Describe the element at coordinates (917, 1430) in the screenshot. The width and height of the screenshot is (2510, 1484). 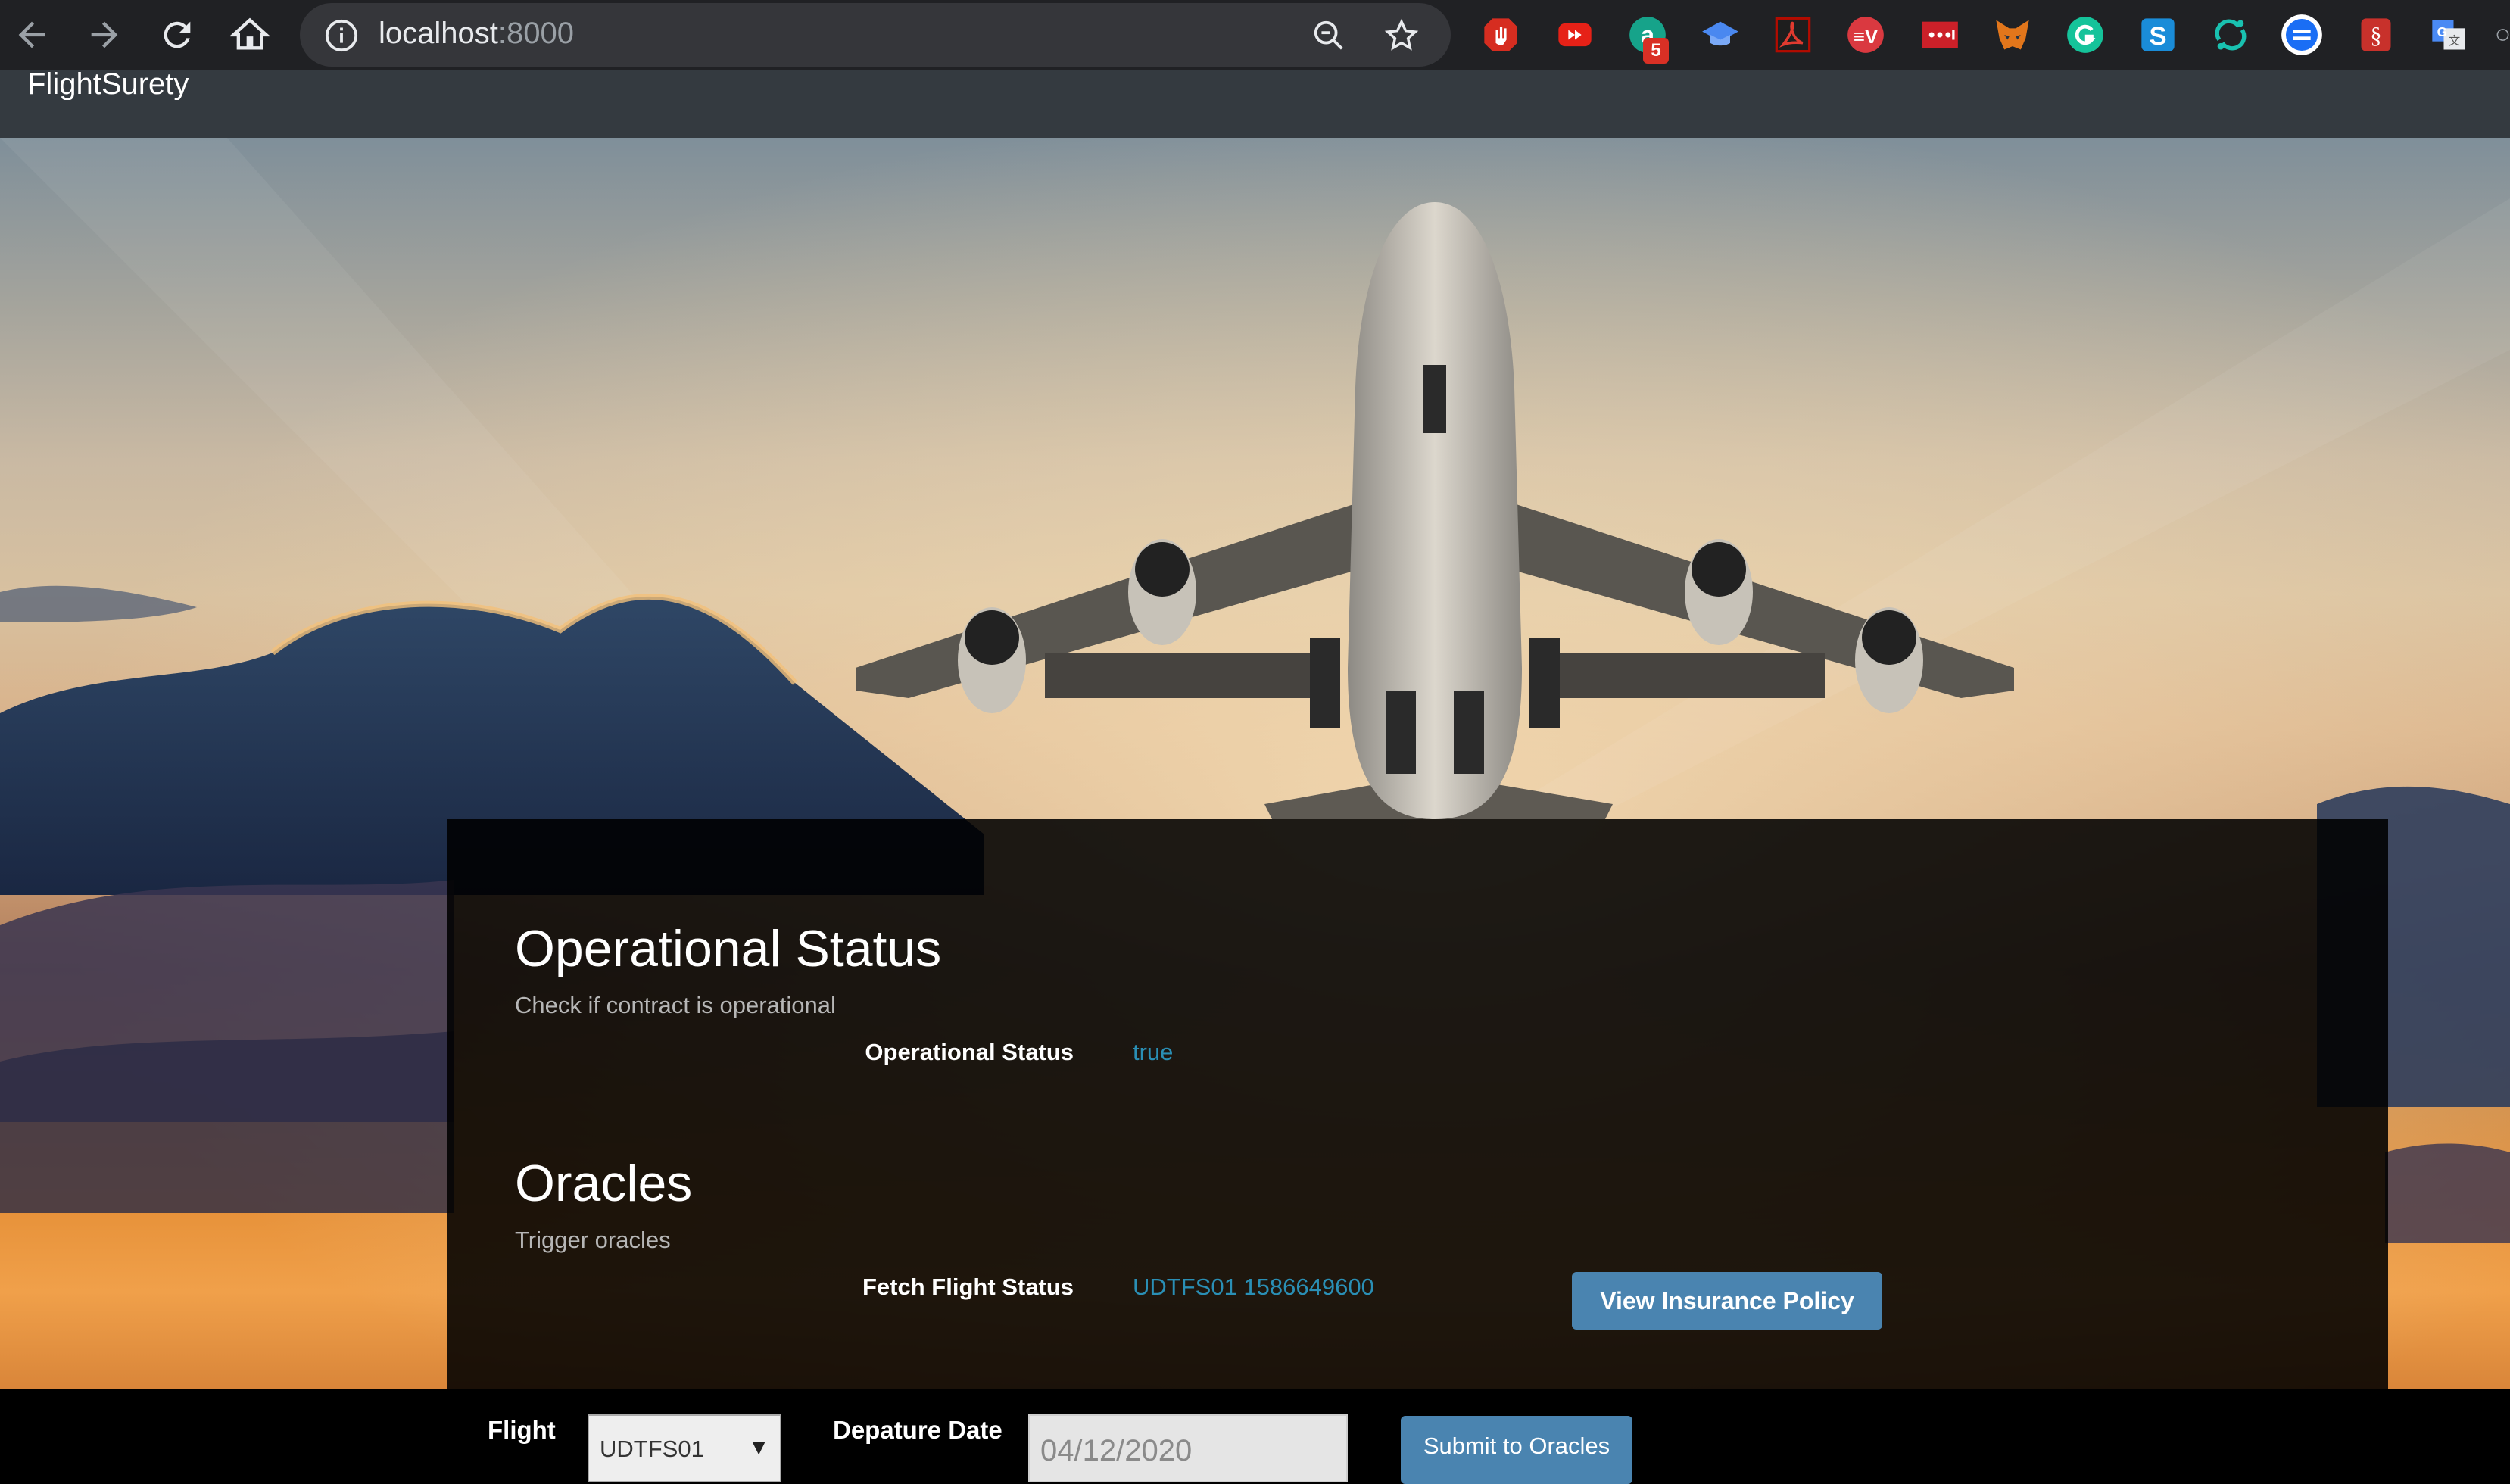
I see `departure-date-label: Depature Date` at that location.